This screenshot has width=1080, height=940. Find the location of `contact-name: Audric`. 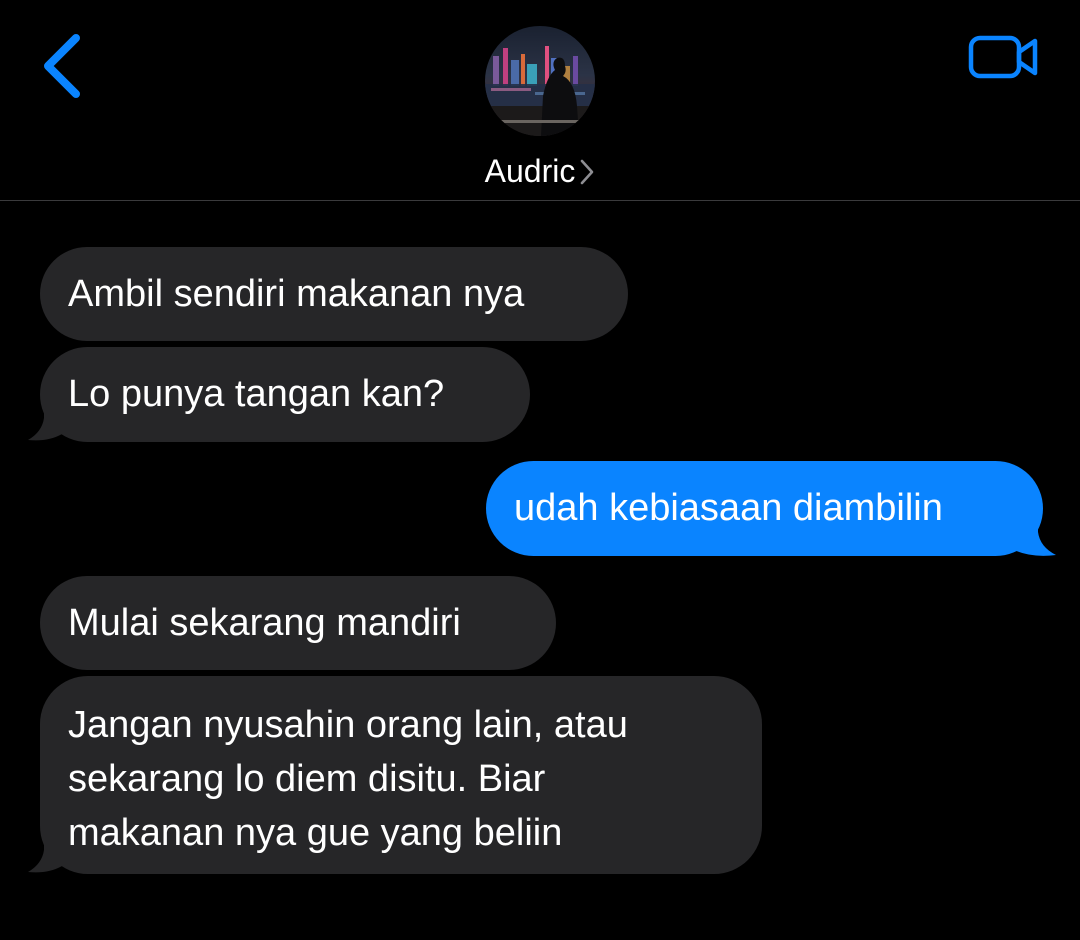

contact-name: Audric is located at coordinates (530, 171).